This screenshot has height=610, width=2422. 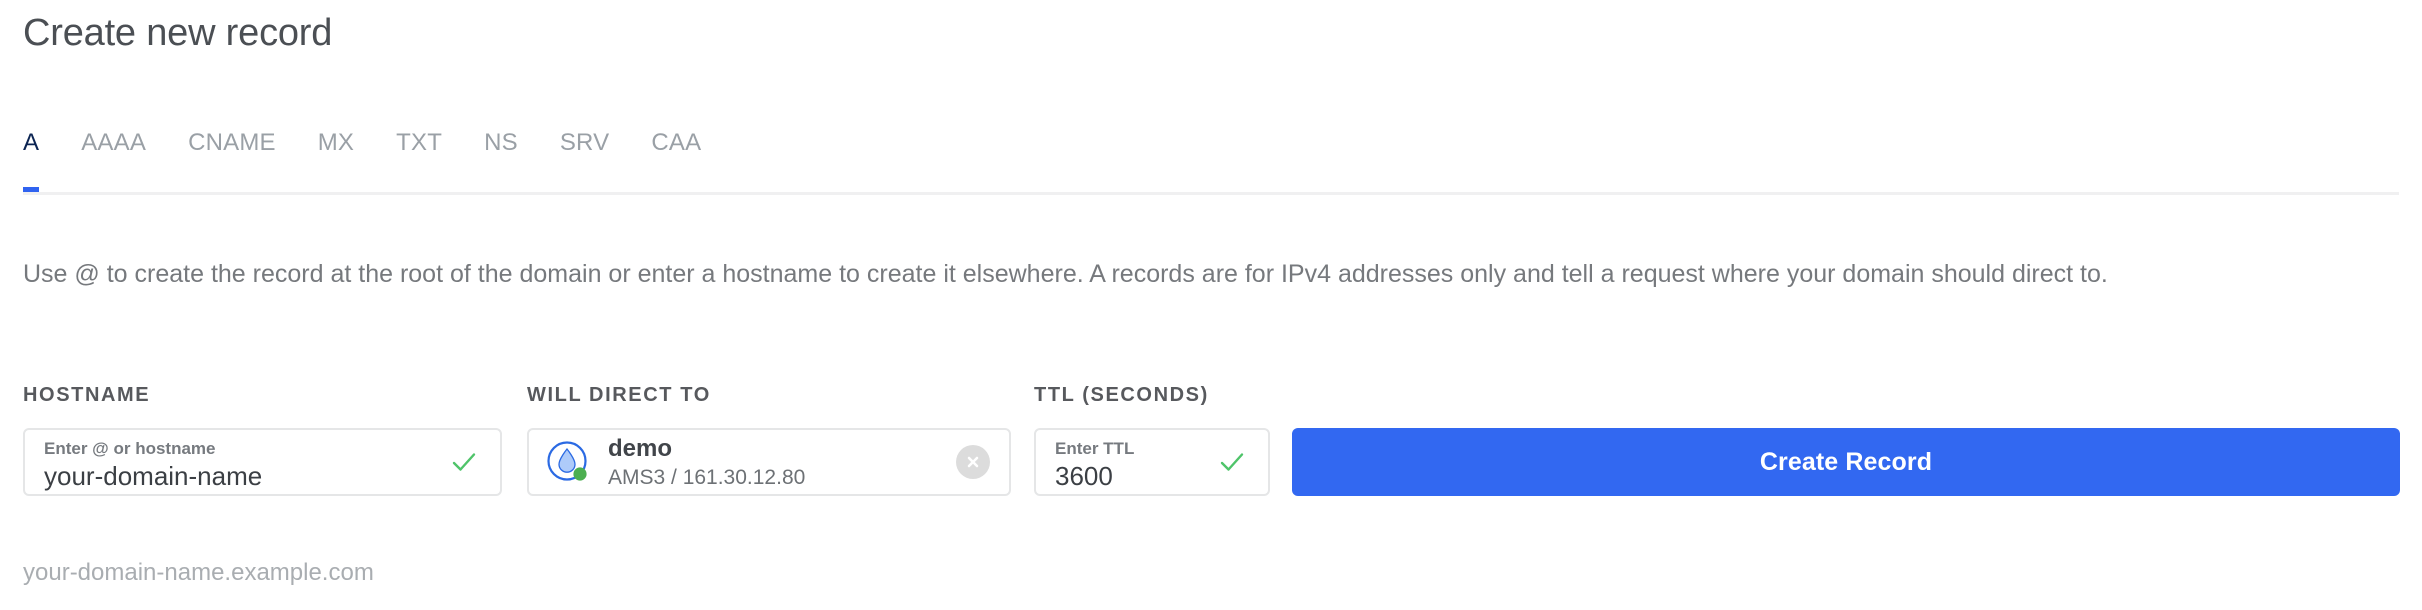 I want to click on ttl-input-inner: Enter TTL 3600, so click(x=1131, y=465).